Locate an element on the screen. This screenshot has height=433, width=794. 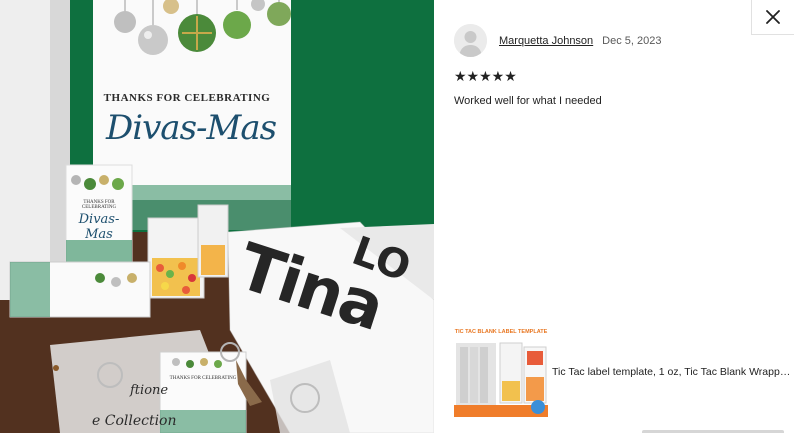
reviewer-name-link: Marquetta Johnson is located at coordinates (546, 41).